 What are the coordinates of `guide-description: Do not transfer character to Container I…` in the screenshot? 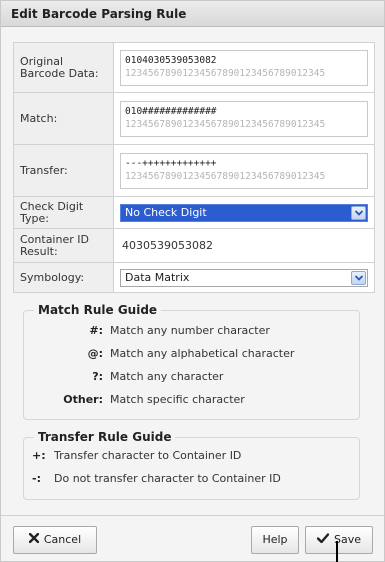 It's located at (167, 478).